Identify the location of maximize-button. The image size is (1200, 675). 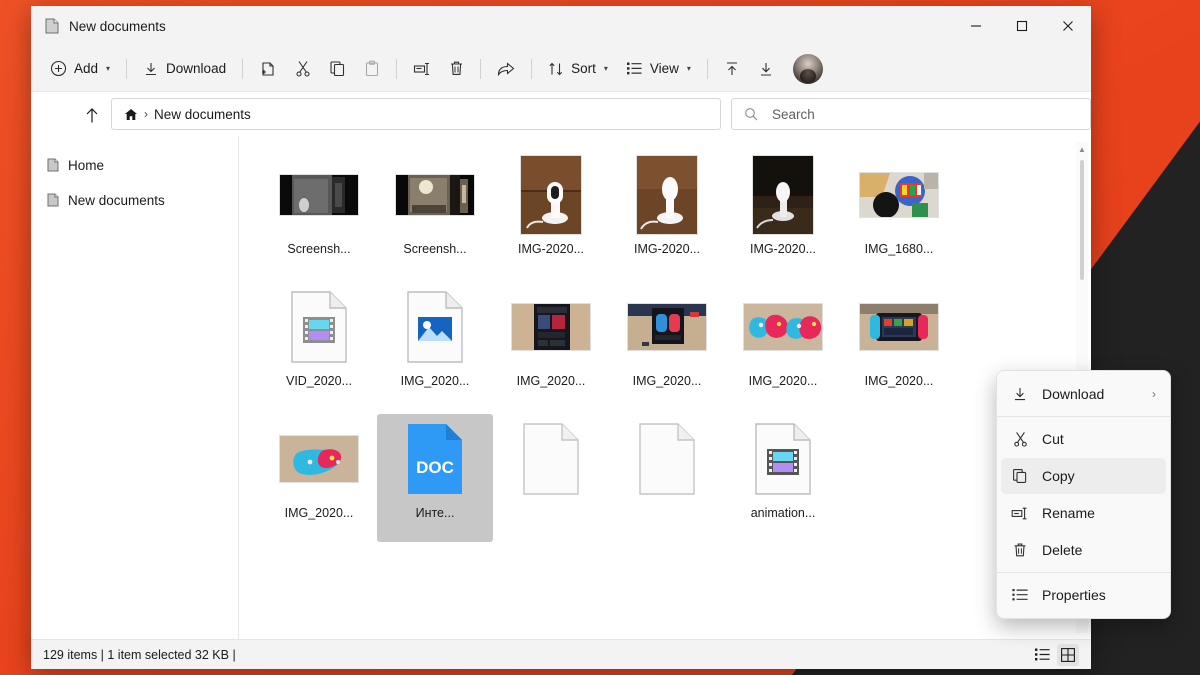
(1022, 26).